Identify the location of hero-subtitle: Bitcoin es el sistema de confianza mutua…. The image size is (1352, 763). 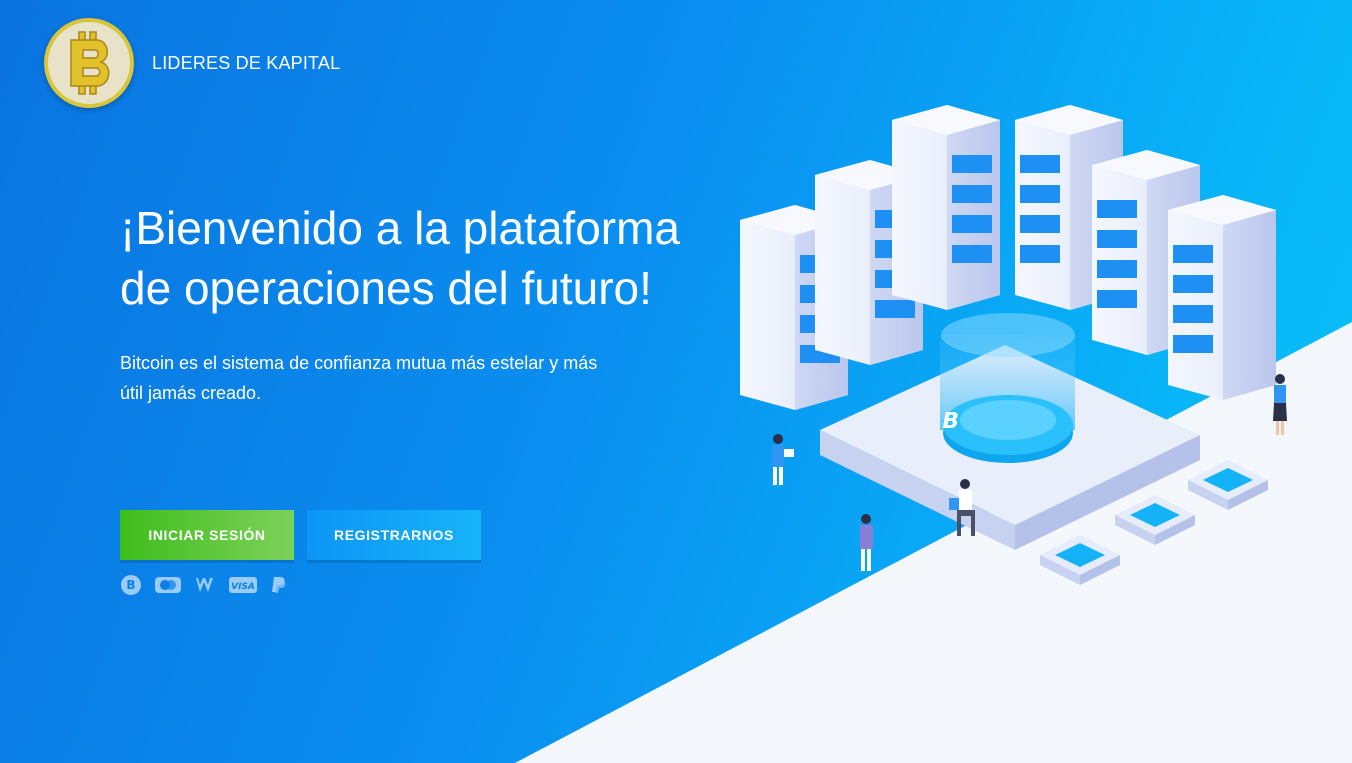
(359, 378).